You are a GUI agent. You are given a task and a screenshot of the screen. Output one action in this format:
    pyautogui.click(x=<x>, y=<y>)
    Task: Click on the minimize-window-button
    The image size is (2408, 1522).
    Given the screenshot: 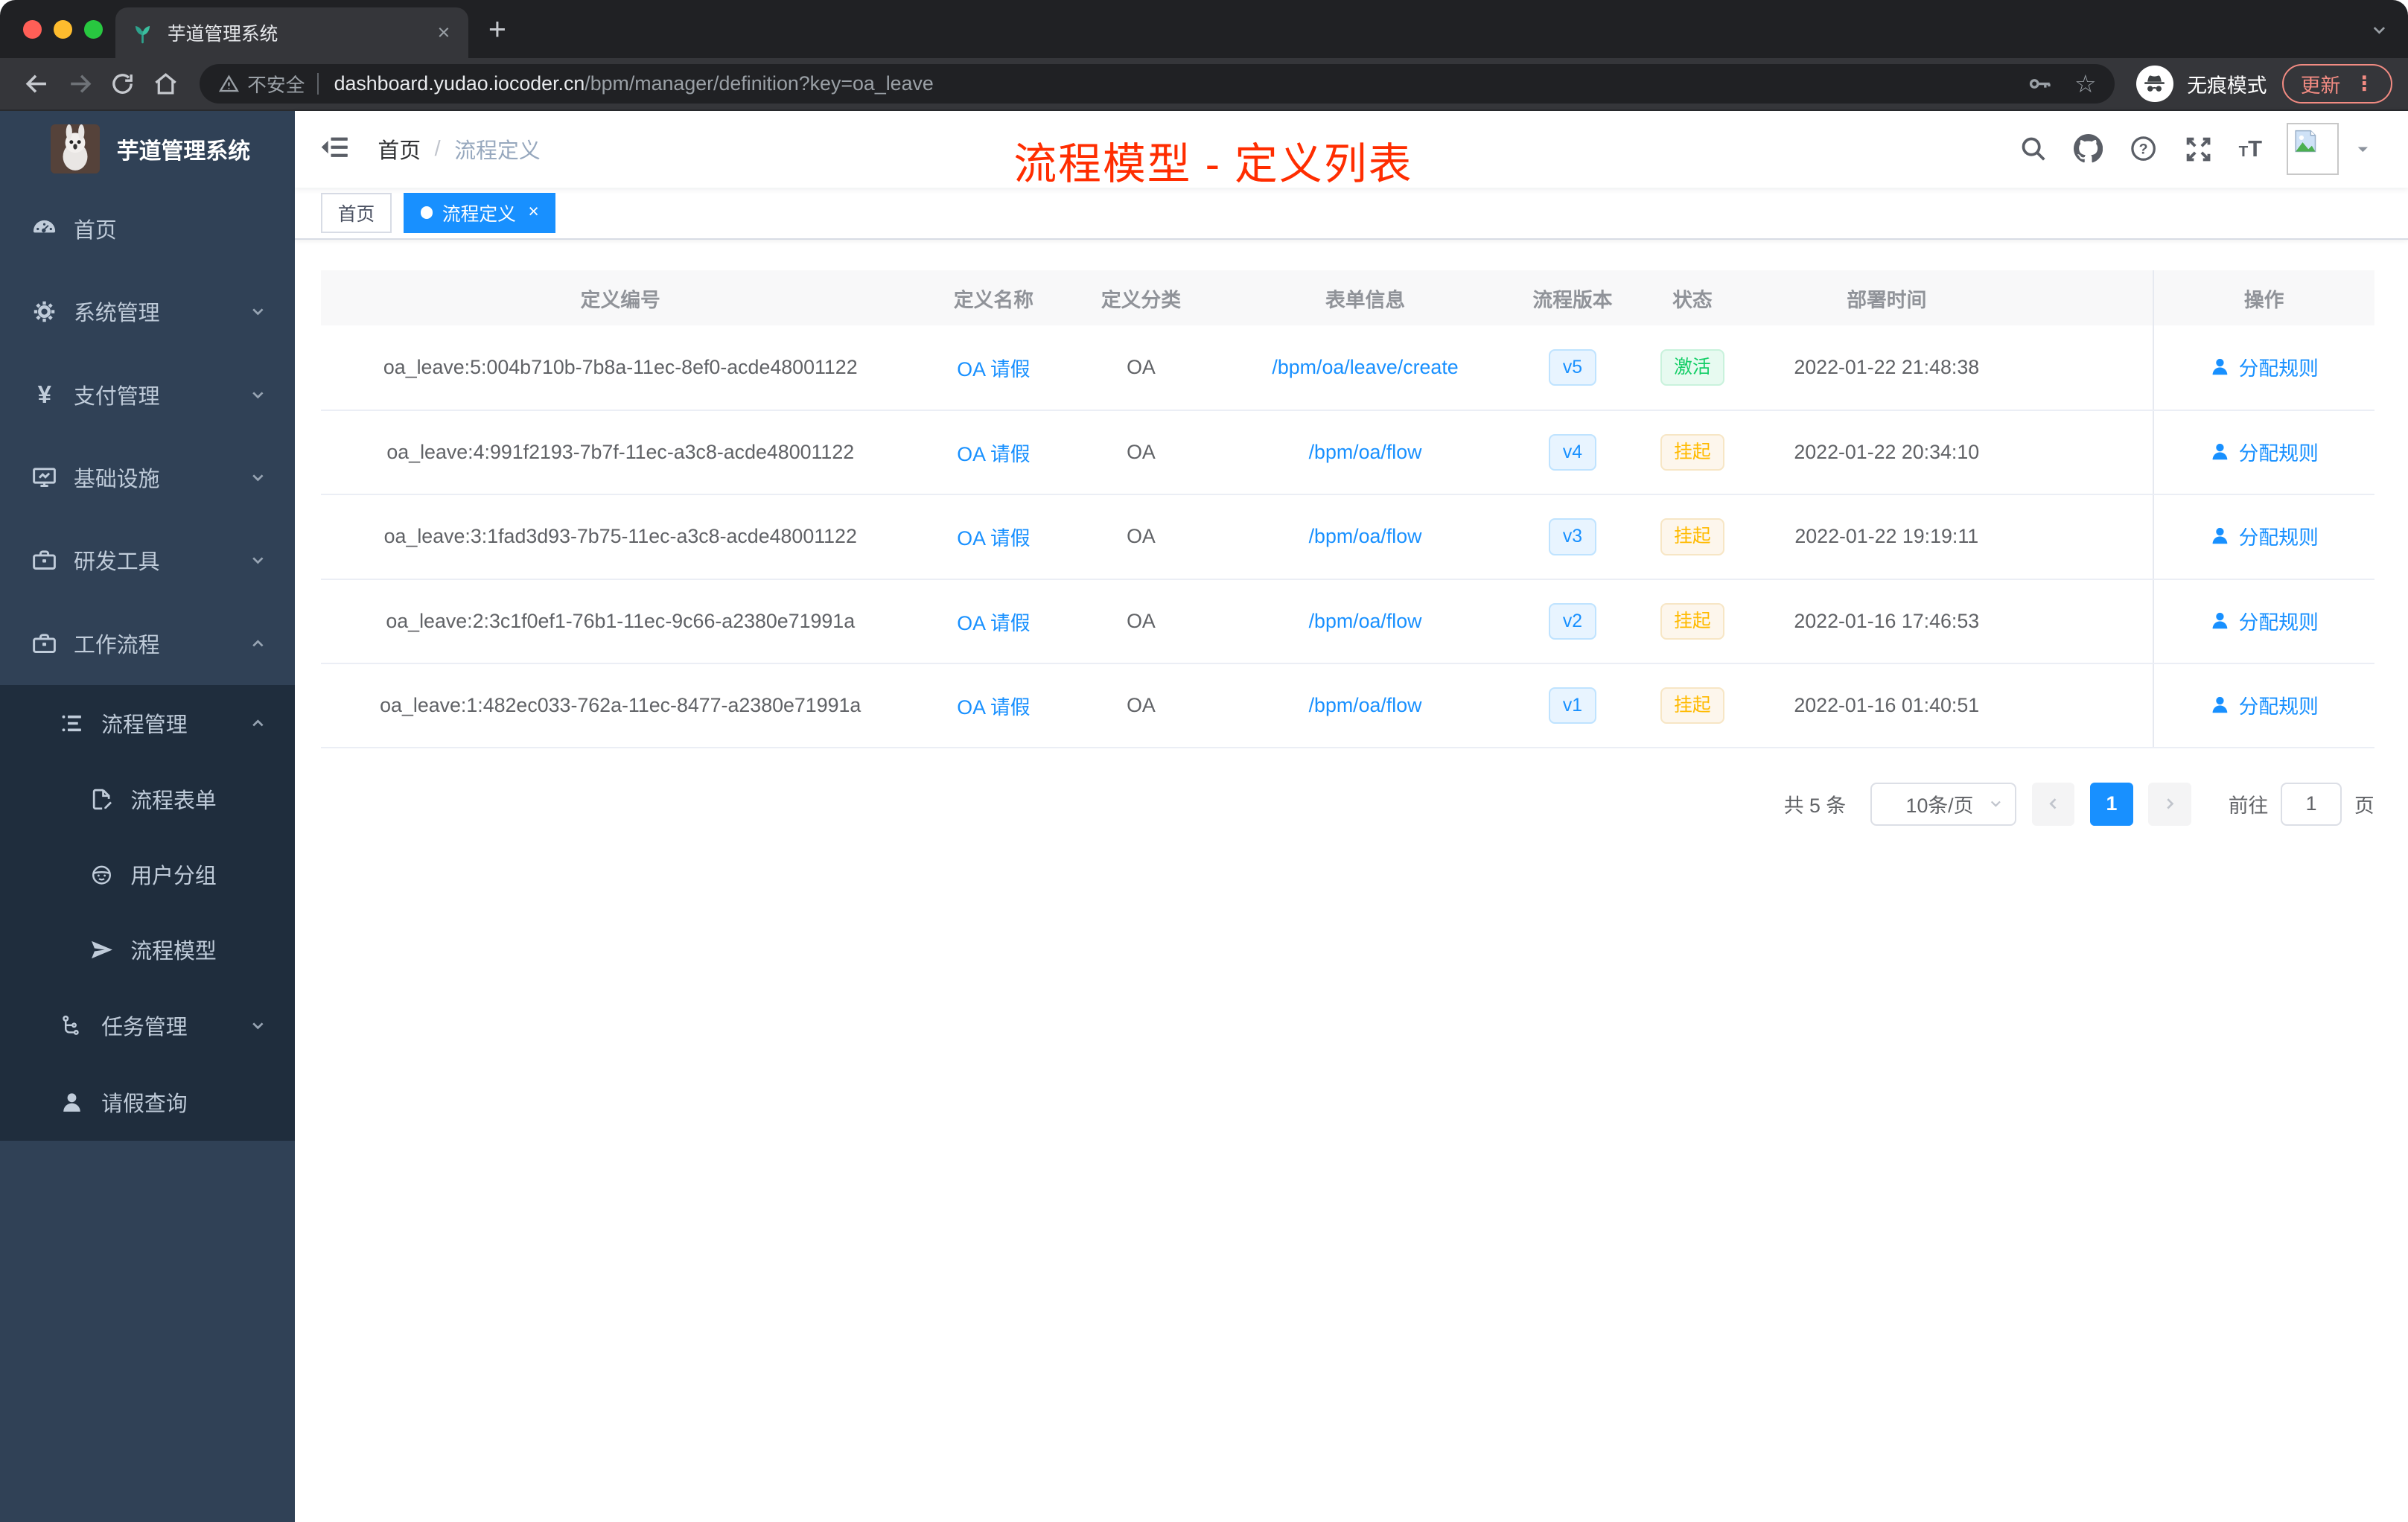 What is the action you would take?
    pyautogui.click(x=63, y=29)
    